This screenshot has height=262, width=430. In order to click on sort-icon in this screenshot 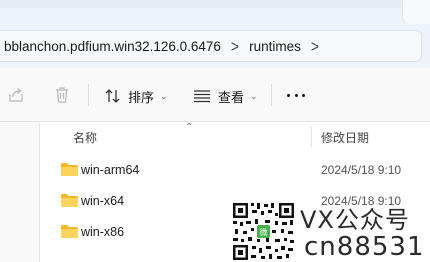, I will do `click(112, 96)`.